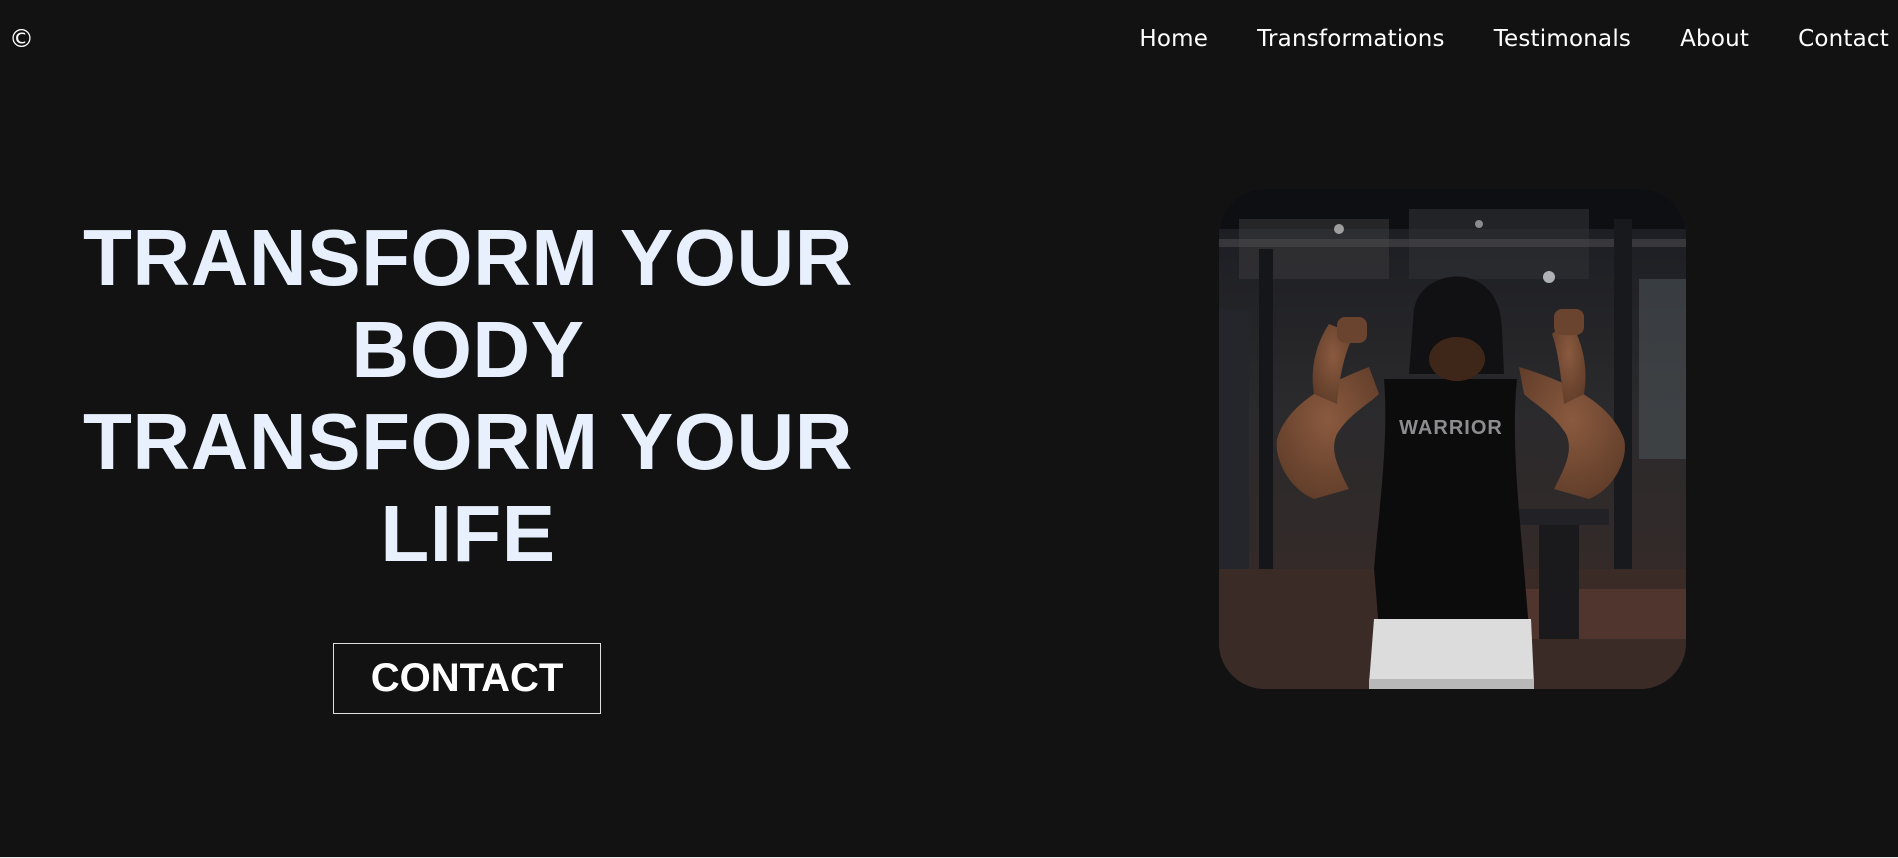 The image size is (1898, 858). Describe the element at coordinates (21, 39) in the screenshot. I see `copyright-logo: ©` at that location.